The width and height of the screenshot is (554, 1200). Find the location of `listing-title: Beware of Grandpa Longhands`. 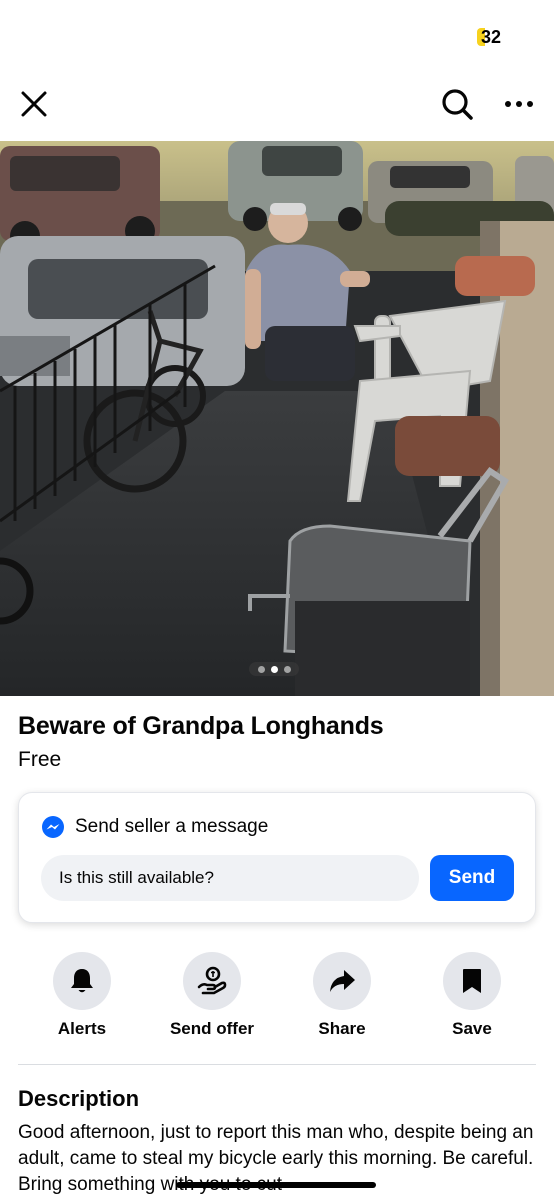

listing-title: Beware of Grandpa Longhands is located at coordinates (201, 726).